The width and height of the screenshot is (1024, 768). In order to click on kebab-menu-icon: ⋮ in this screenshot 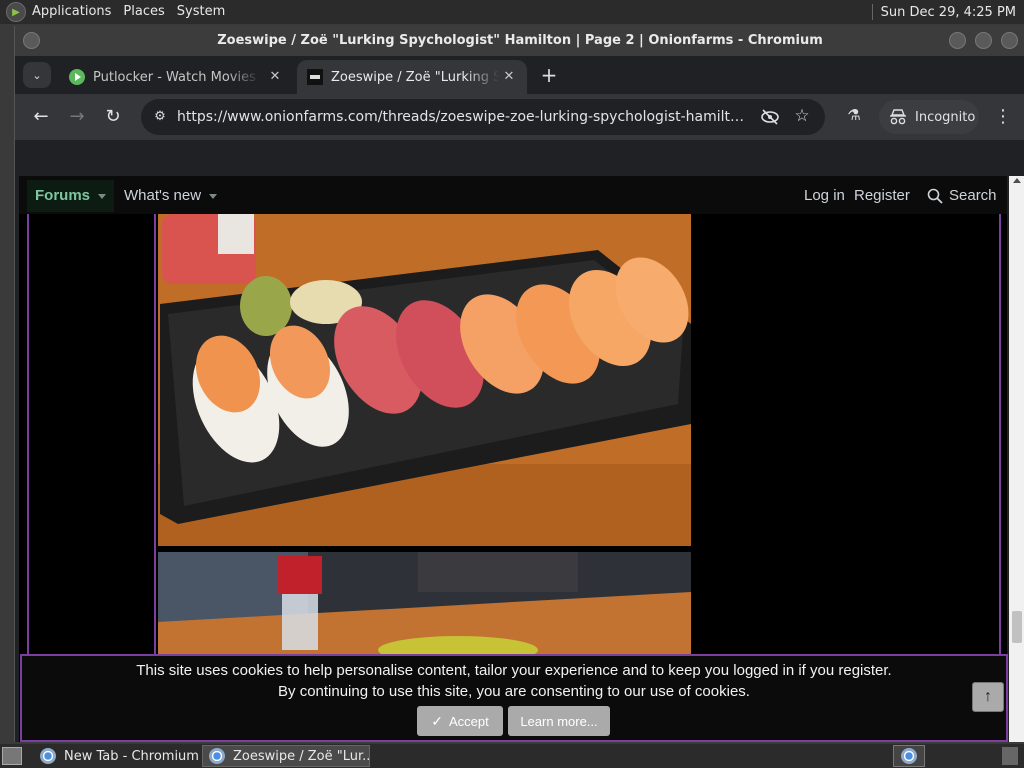, I will do `click(1003, 117)`.